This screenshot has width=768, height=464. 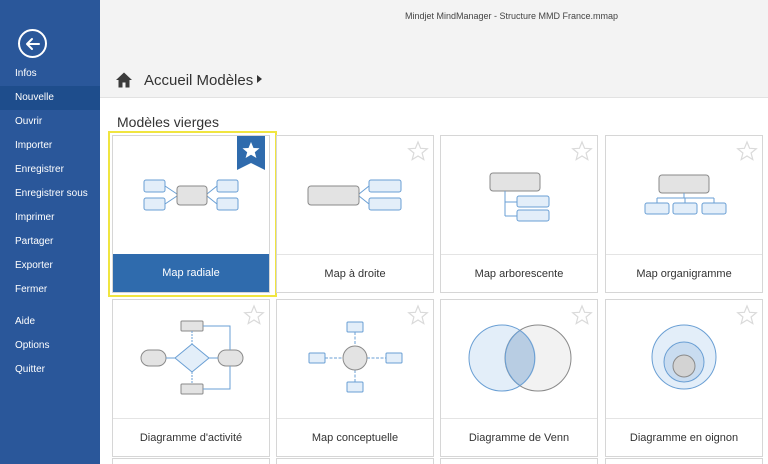 I want to click on arrow-left-icon, so click(x=32, y=43).